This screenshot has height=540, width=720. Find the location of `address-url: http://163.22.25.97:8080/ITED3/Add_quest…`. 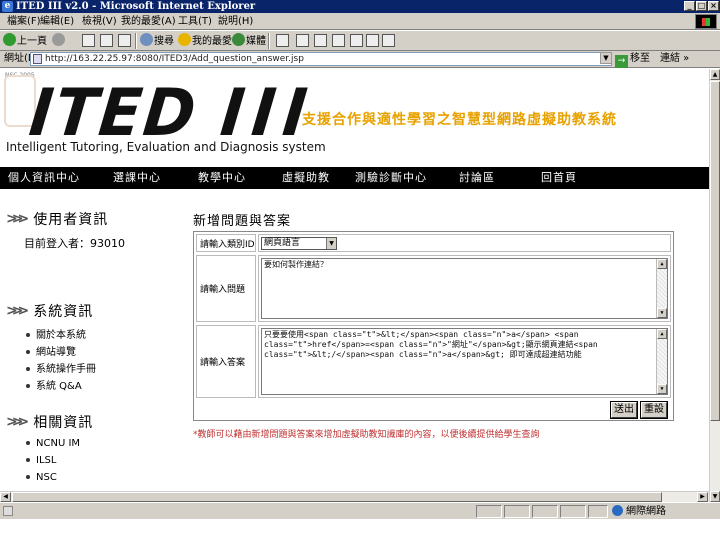

address-url: http://163.22.25.97:8080/ITED3/Add_quest… is located at coordinates (174, 59).